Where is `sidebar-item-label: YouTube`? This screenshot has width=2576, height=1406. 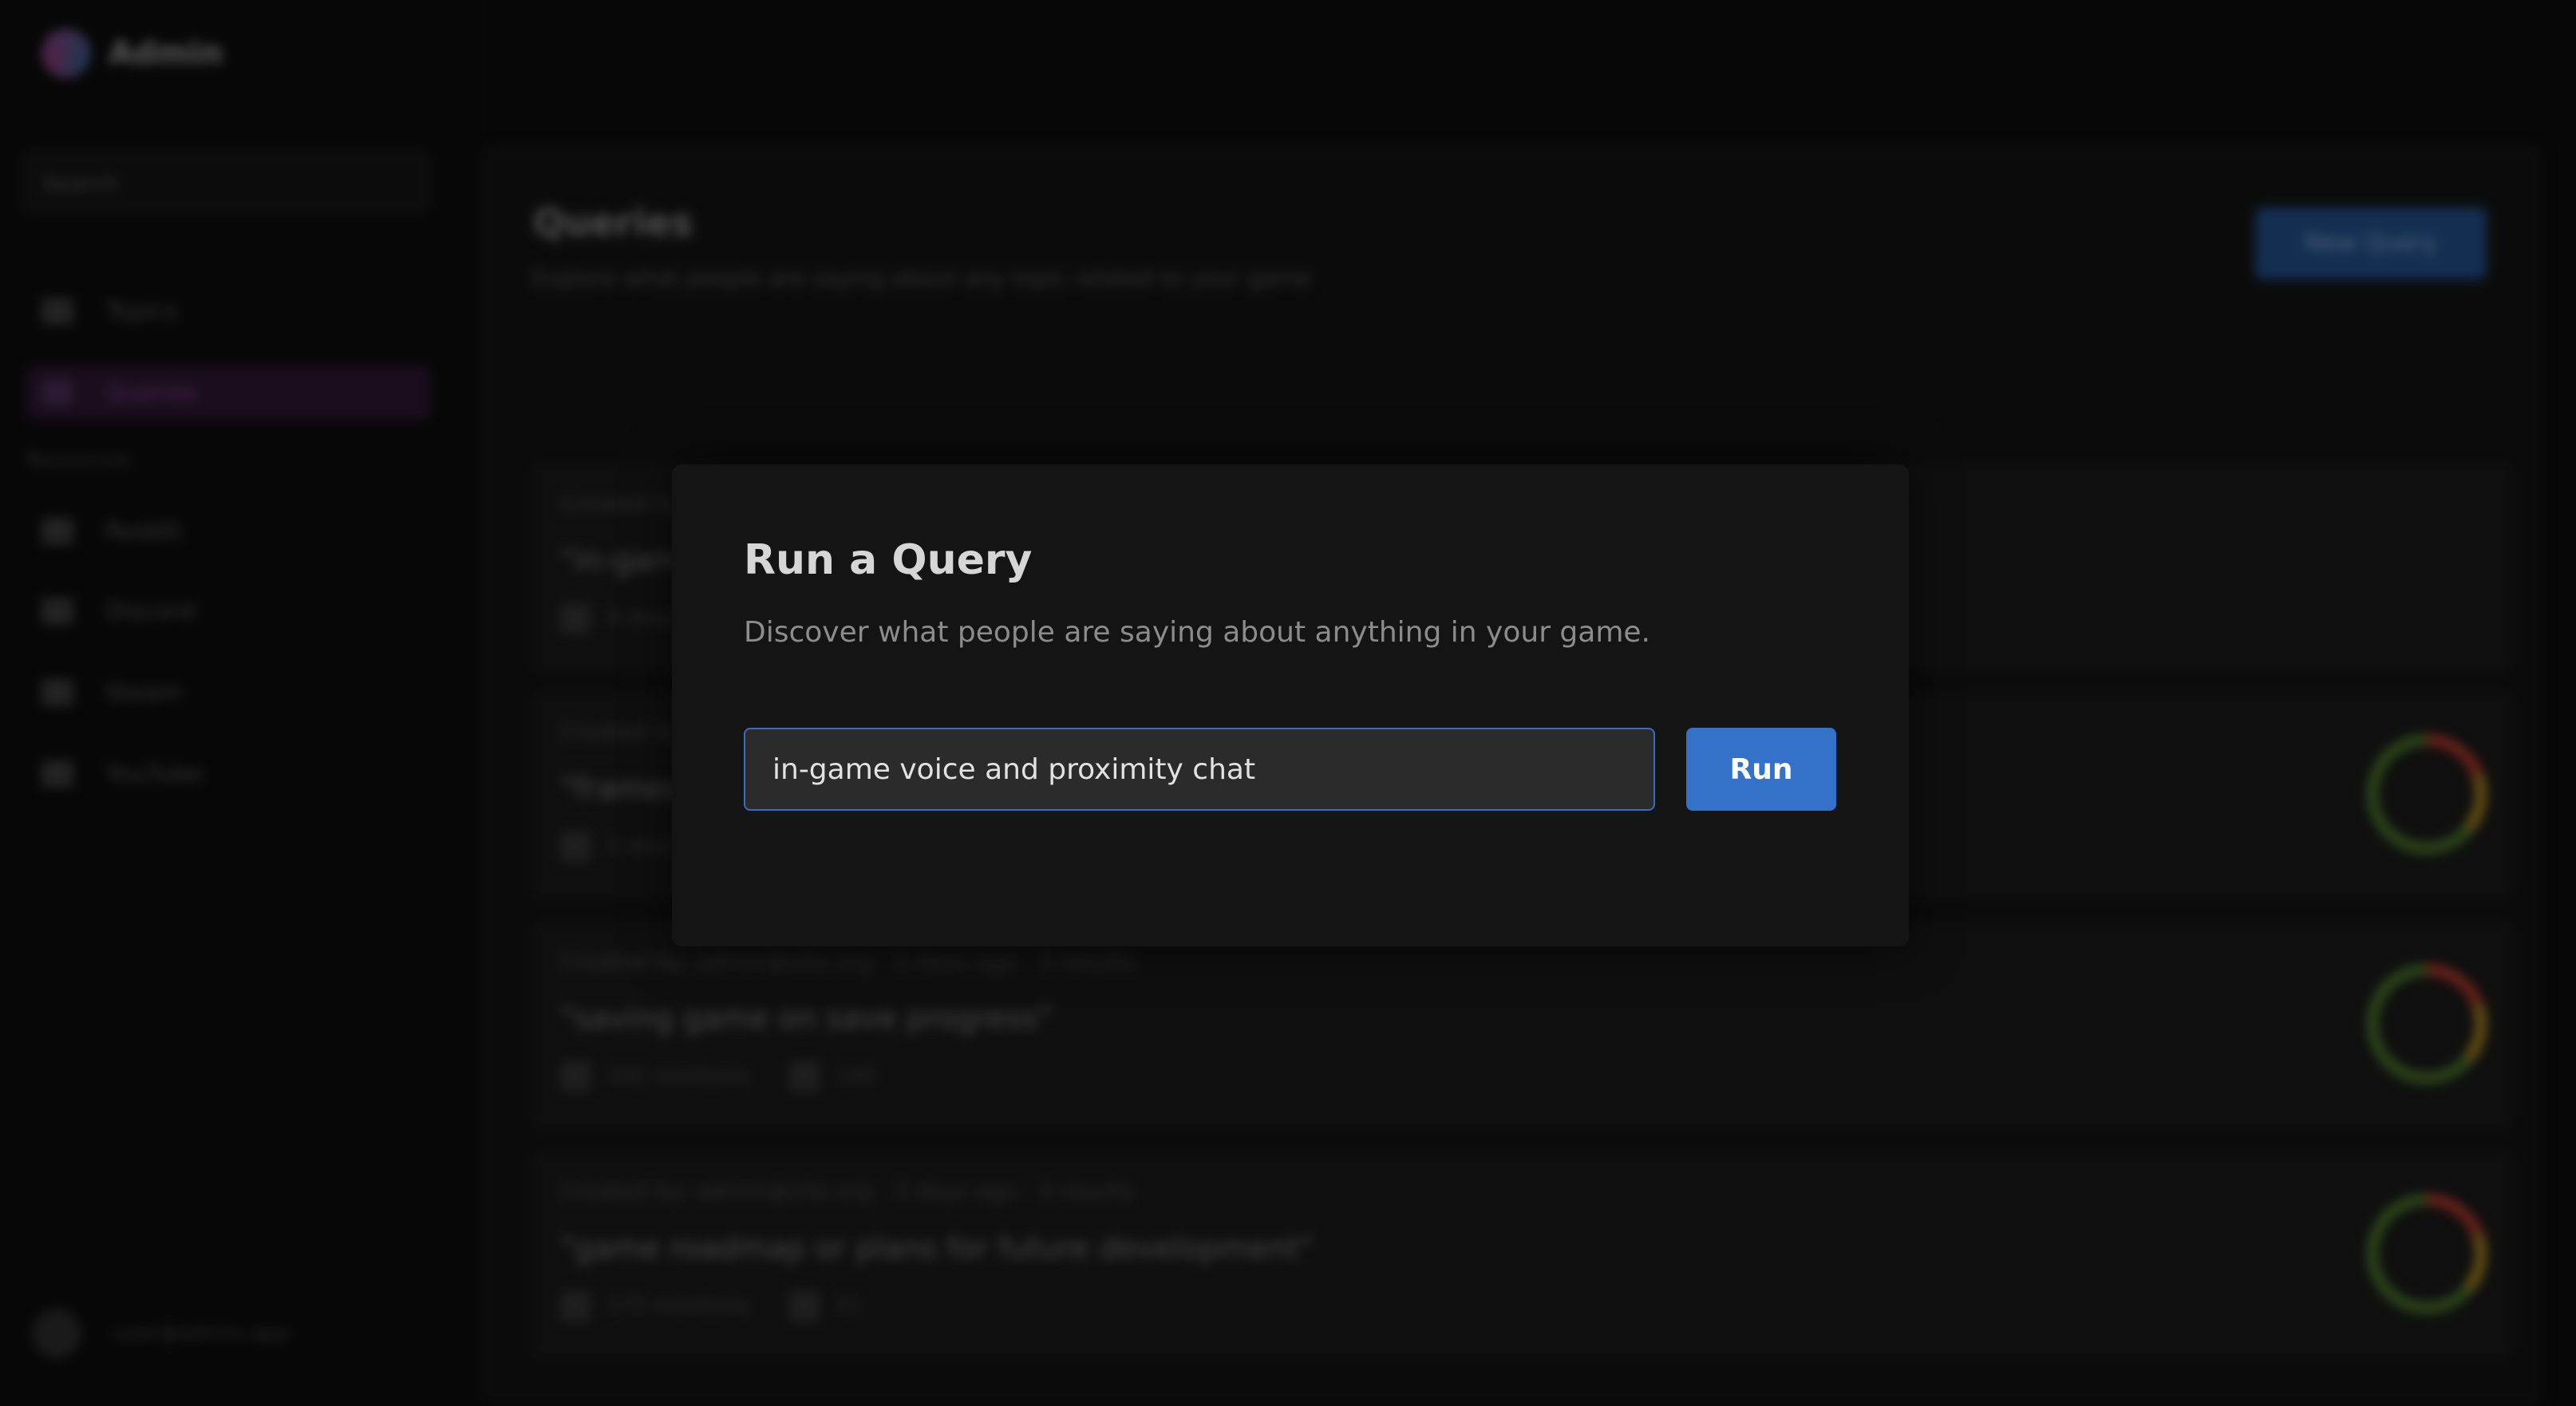
sidebar-item-label: YouTube is located at coordinates (154, 774).